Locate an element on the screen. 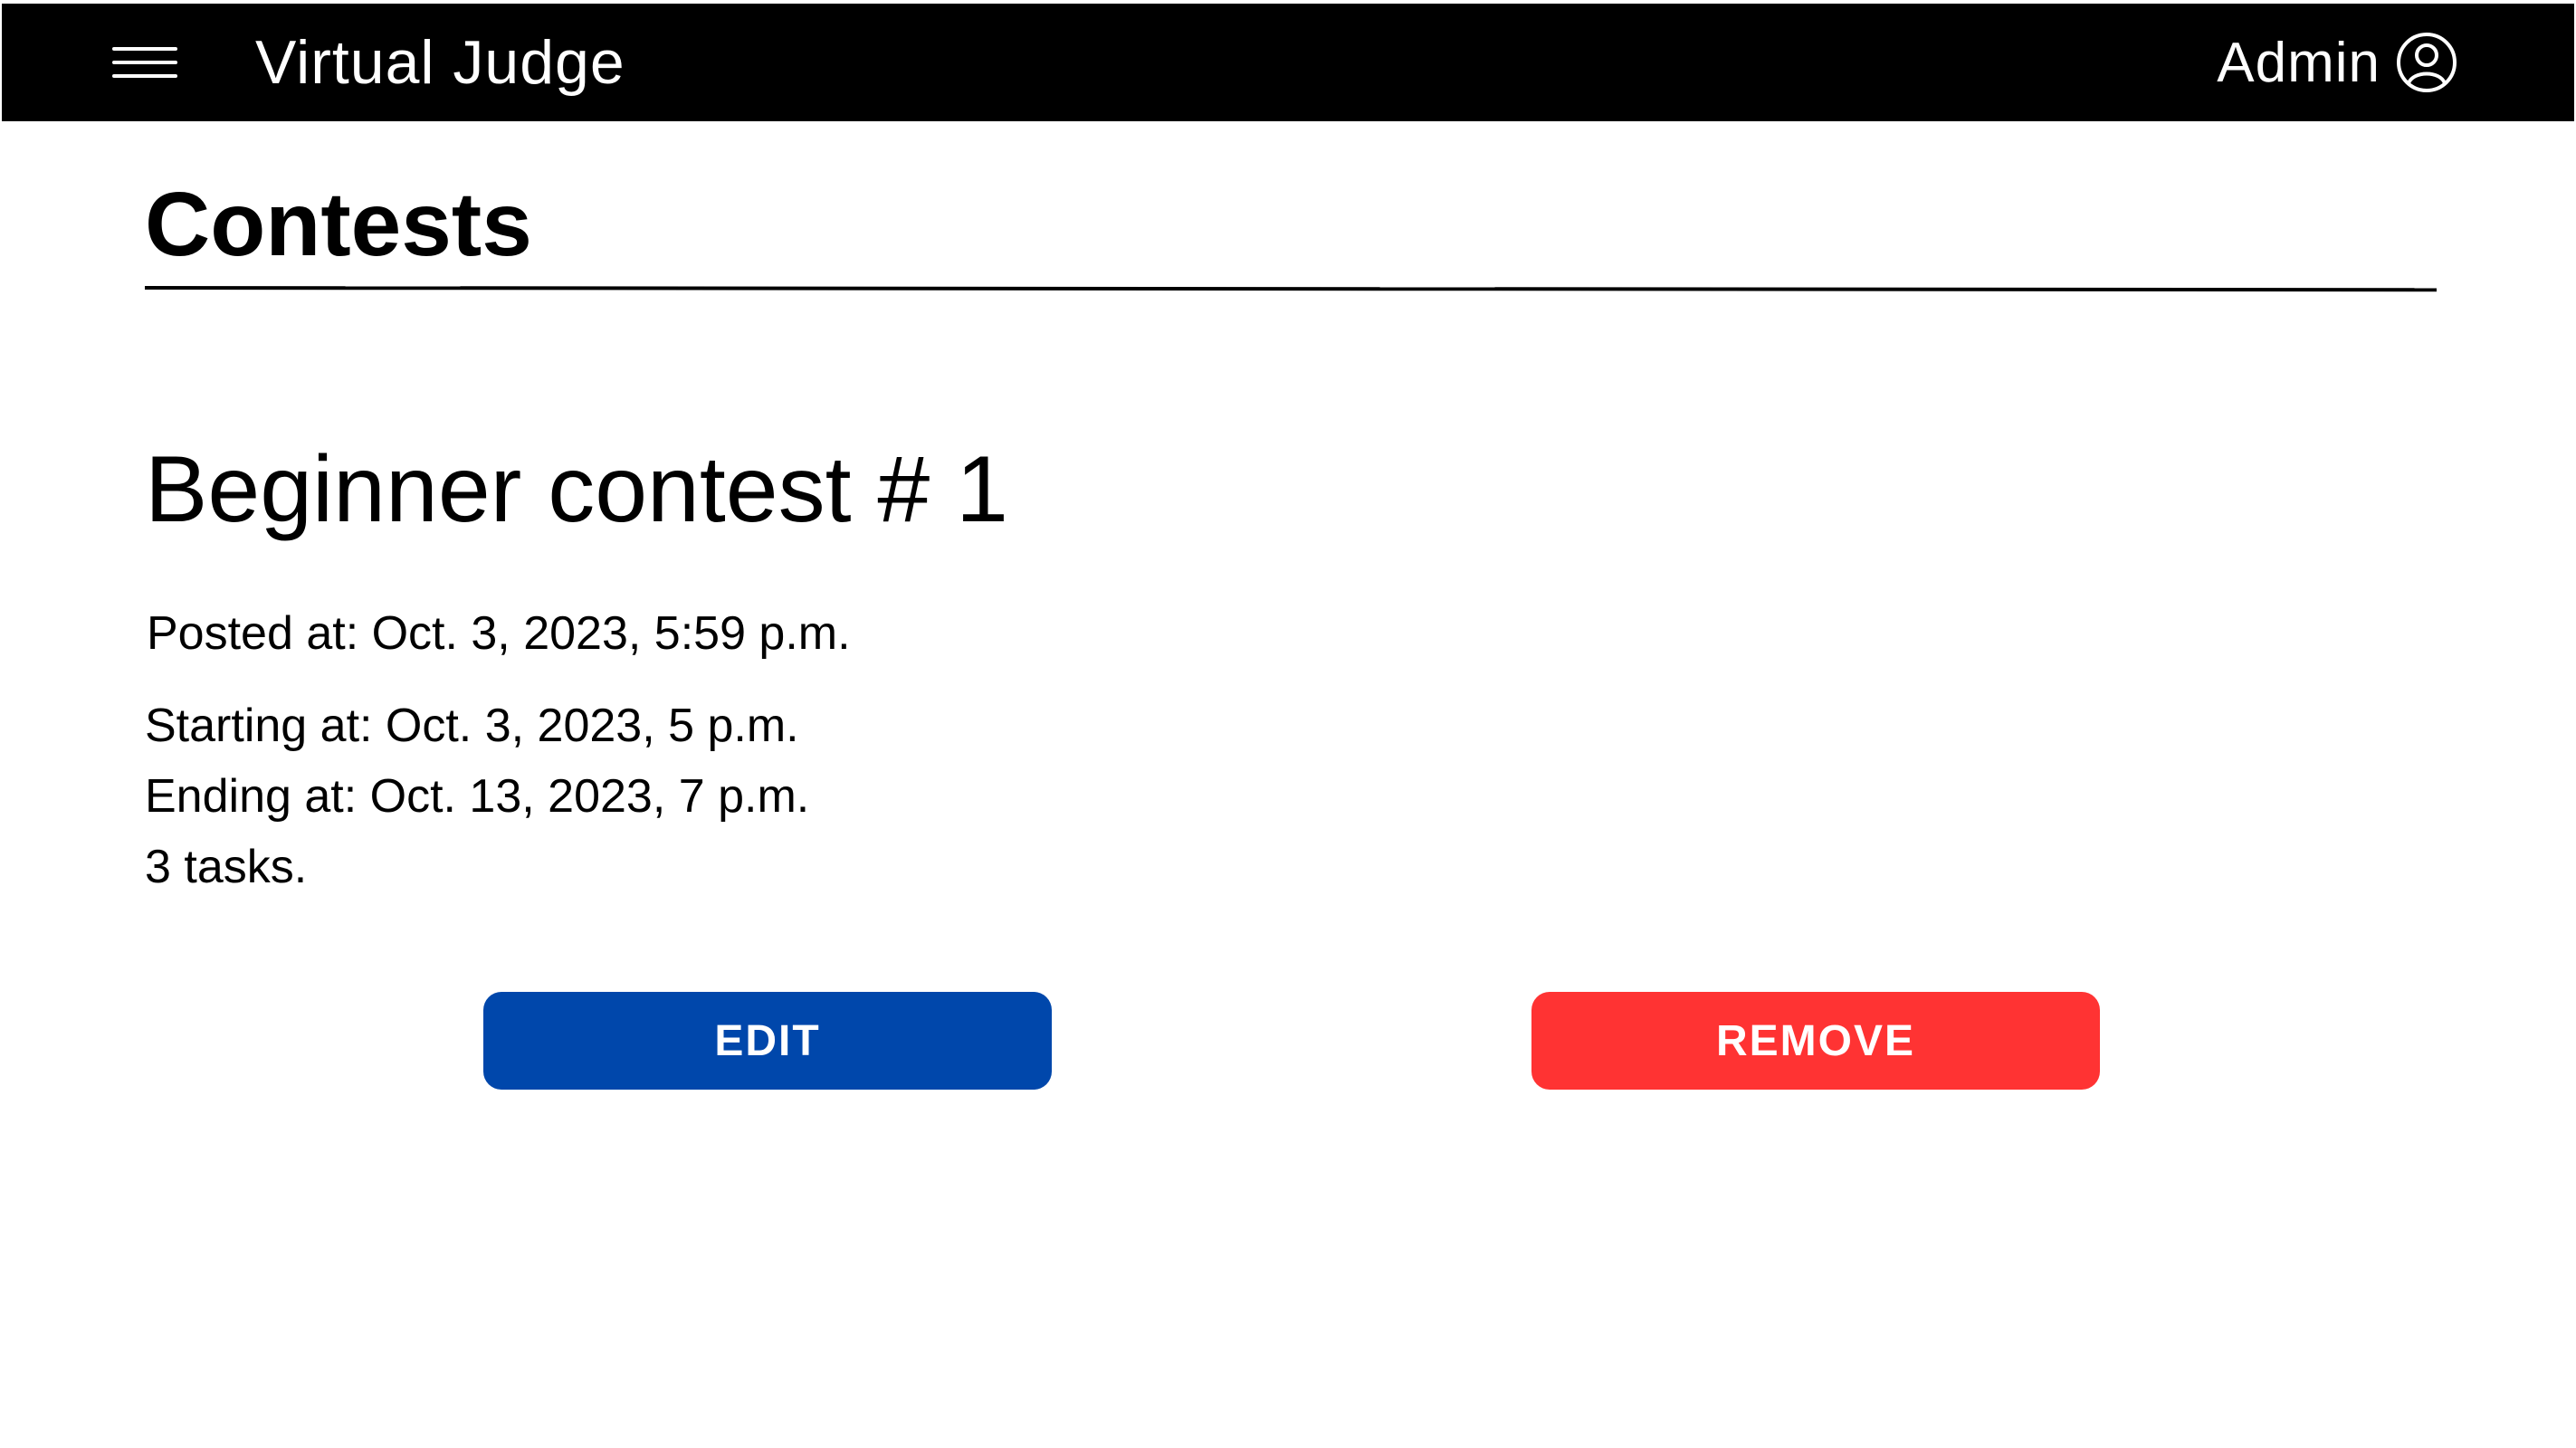  edit-button: EDIT is located at coordinates (768, 1041).